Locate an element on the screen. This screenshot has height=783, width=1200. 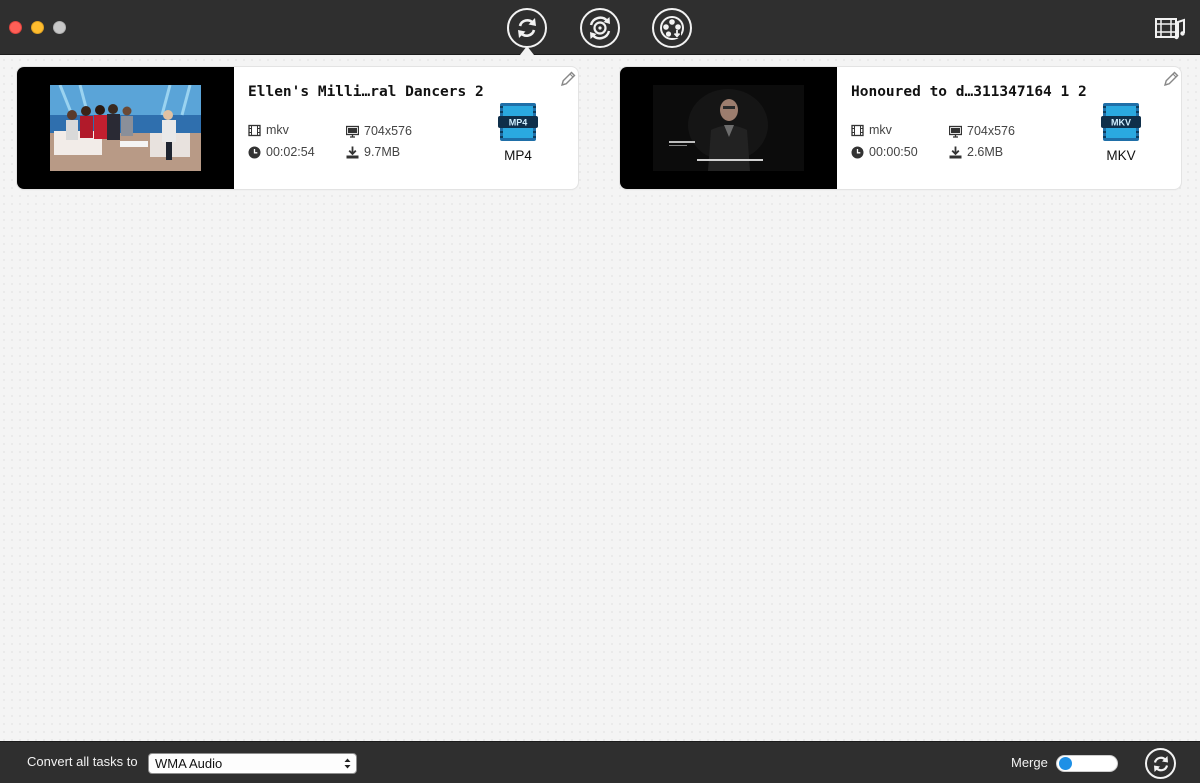
target-format-select: WMA Audio is located at coordinates (252, 763).